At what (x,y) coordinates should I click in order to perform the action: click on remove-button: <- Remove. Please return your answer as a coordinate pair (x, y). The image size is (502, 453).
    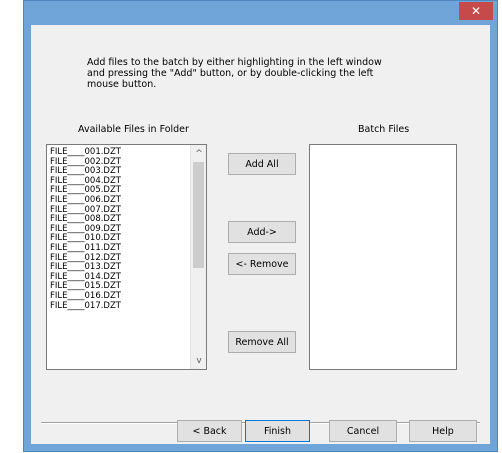
    Looking at the image, I should click on (262, 264).